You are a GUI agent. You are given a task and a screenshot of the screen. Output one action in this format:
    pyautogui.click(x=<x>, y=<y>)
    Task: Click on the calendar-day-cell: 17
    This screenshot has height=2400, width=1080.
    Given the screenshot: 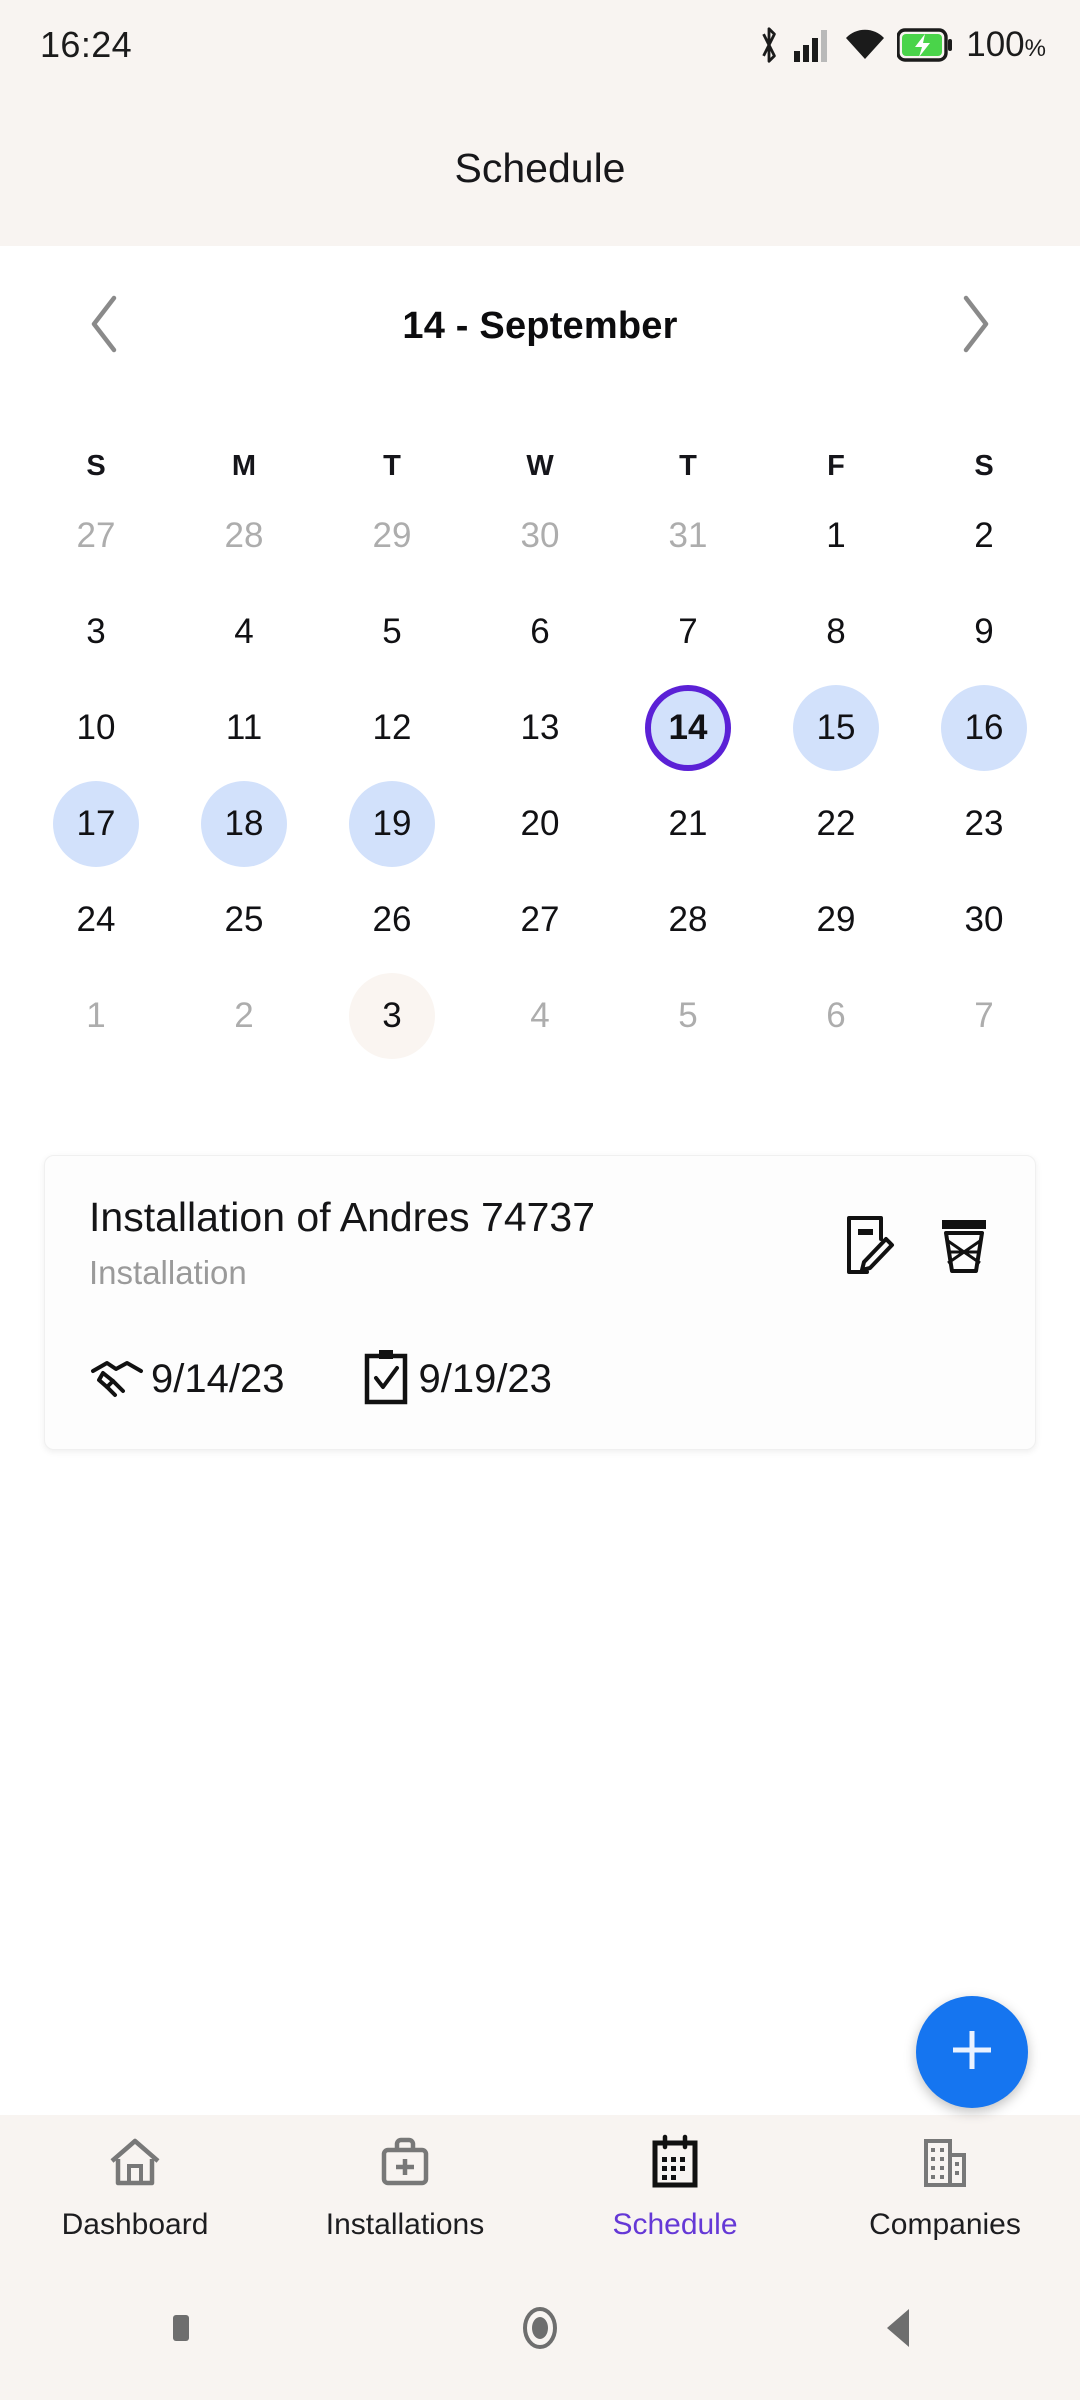 What is the action you would take?
    pyautogui.click(x=96, y=824)
    